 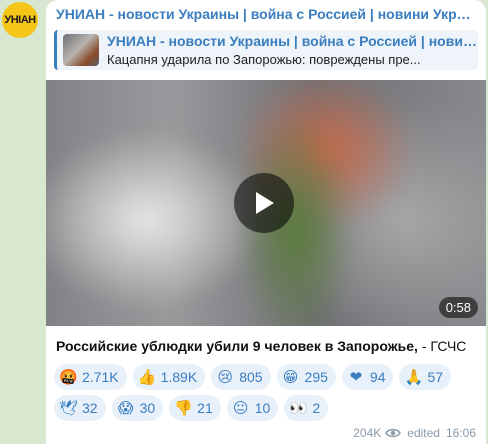 What do you see at coordinates (425, 377) in the screenshot?
I see `reaction-chip: 🙏 57` at bounding box center [425, 377].